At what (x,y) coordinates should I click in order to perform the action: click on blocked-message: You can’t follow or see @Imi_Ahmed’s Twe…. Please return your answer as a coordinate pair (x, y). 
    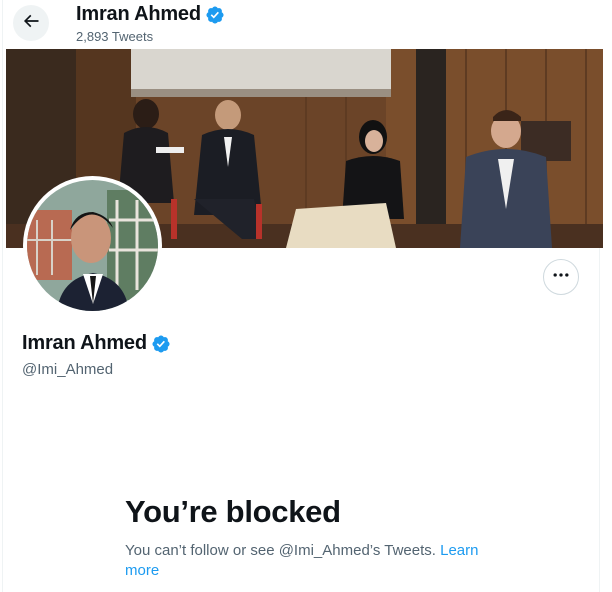
    Looking at the image, I should click on (310, 561).